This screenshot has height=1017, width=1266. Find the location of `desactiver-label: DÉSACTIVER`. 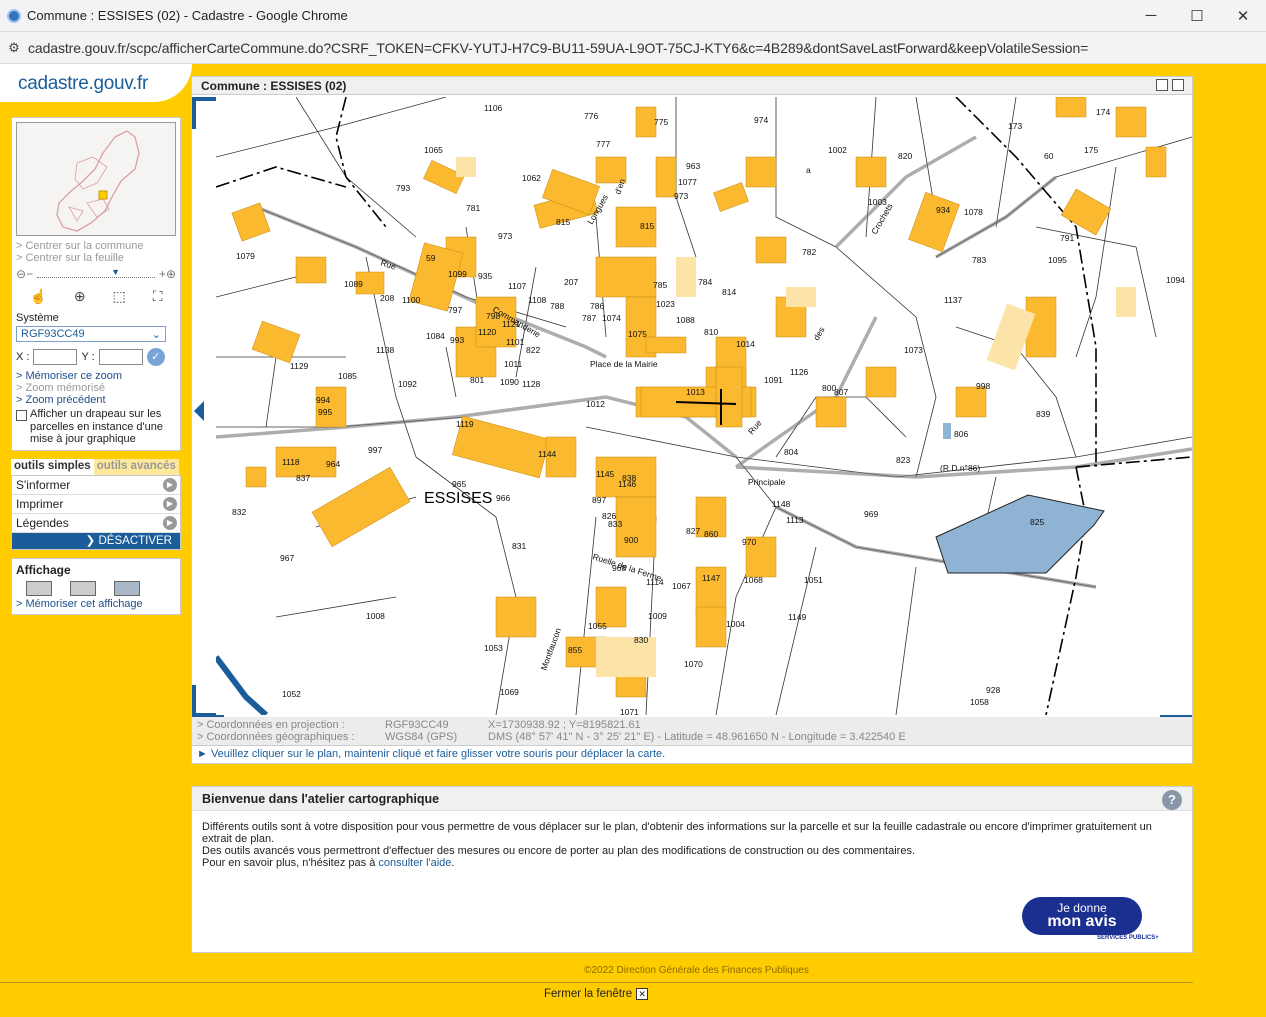

desactiver-label: DÉSACTIVER is located at coordinates (135, 540).